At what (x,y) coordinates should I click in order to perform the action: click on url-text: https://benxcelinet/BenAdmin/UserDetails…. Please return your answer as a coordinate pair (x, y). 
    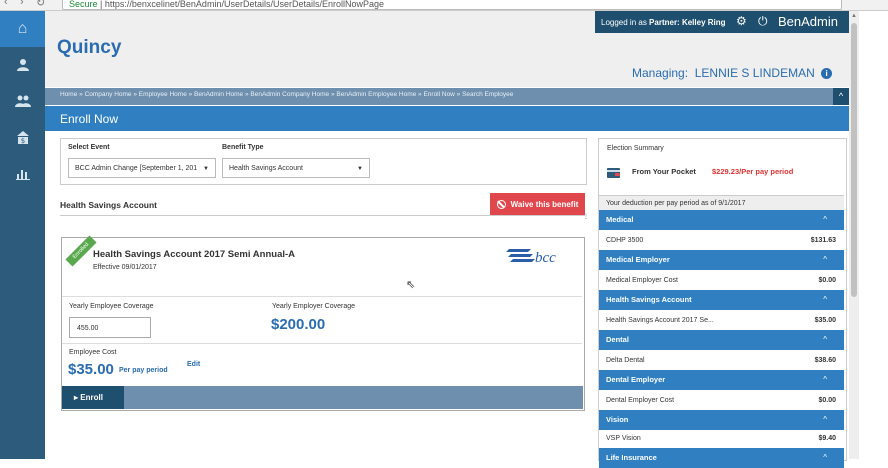
    Looking at the image, I should click on (244, 4).